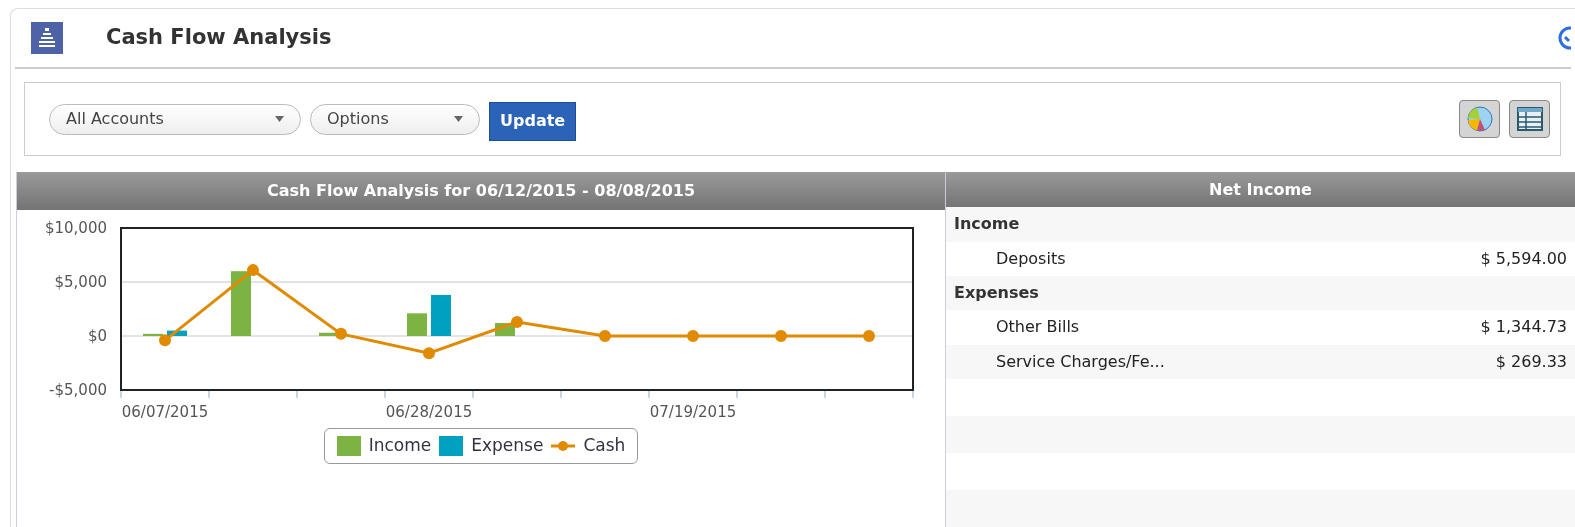 This screenshot has height=527, width=1575. What do you see at coordinates (165, 412) in the screenshot?
I see `axis-label: 06/07/2015` at bounding box center [165, 412].